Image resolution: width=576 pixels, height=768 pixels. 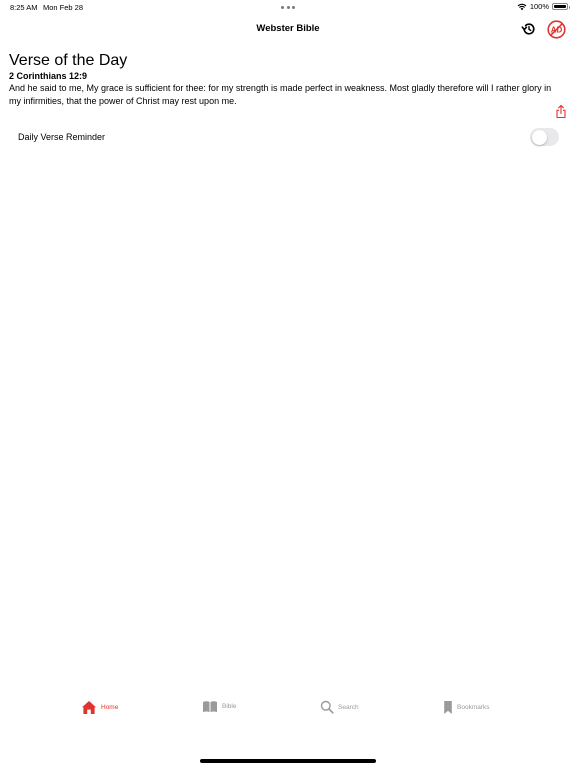 I want to click on status-bar: 8:25 AM Mon Feb 28 100%, so click(x=288, y=7).